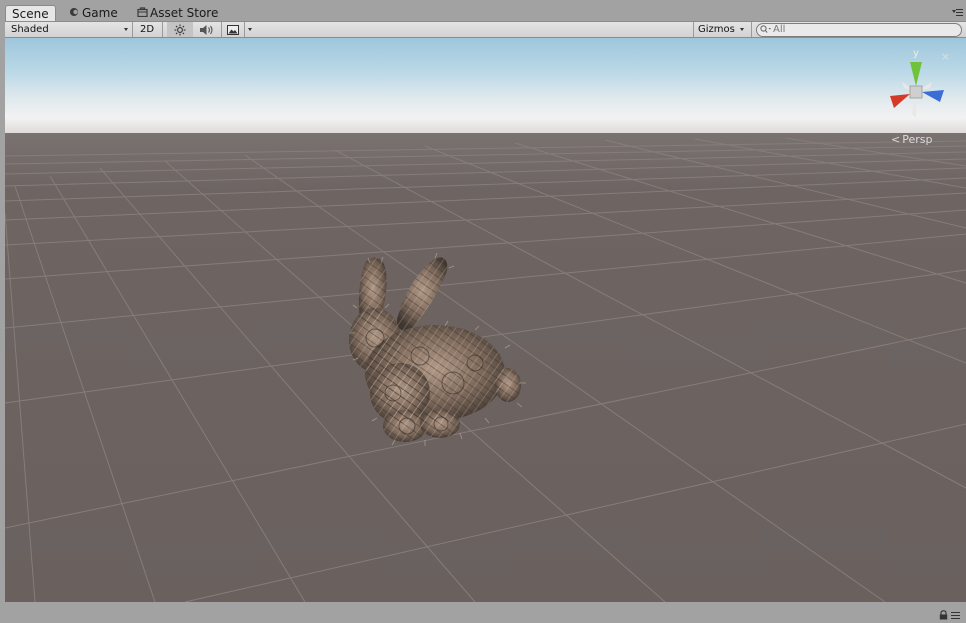 The height and width of the screenshot is (623, 966). What do you see at coordinates (485, 29) in the screenshot?
I see `scene-toolbar: Shaded 2D Gizmos All` at bounding box center [485, 29].